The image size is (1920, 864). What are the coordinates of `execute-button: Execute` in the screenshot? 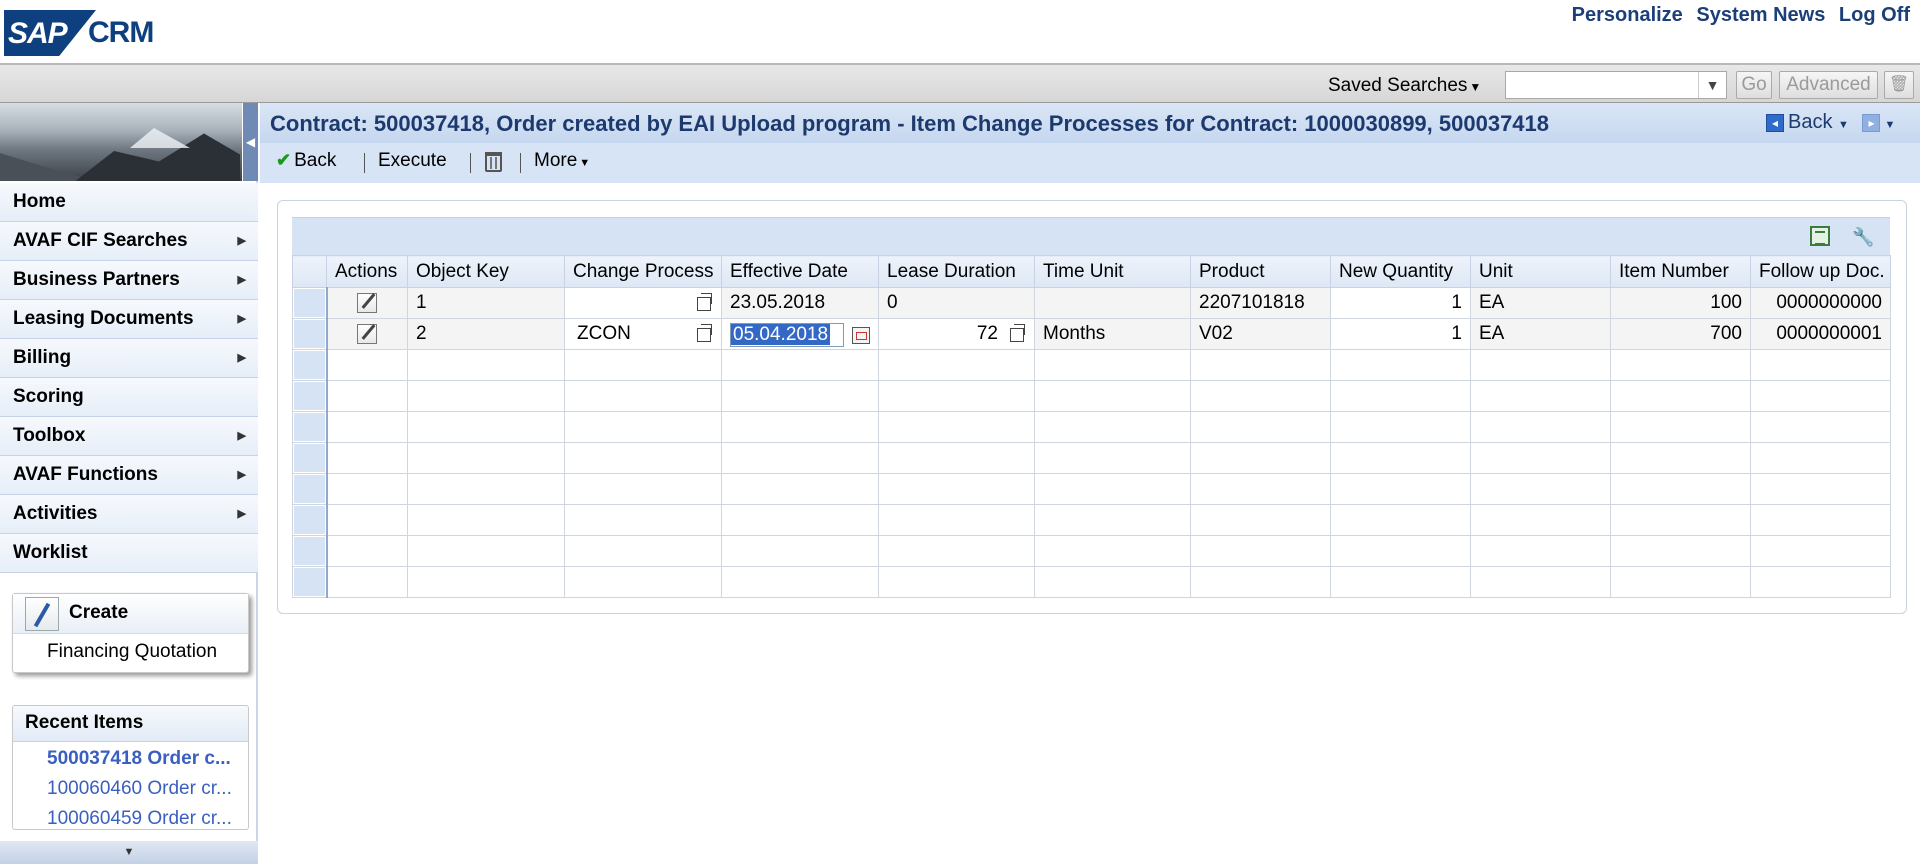 It's located at (412, 161).